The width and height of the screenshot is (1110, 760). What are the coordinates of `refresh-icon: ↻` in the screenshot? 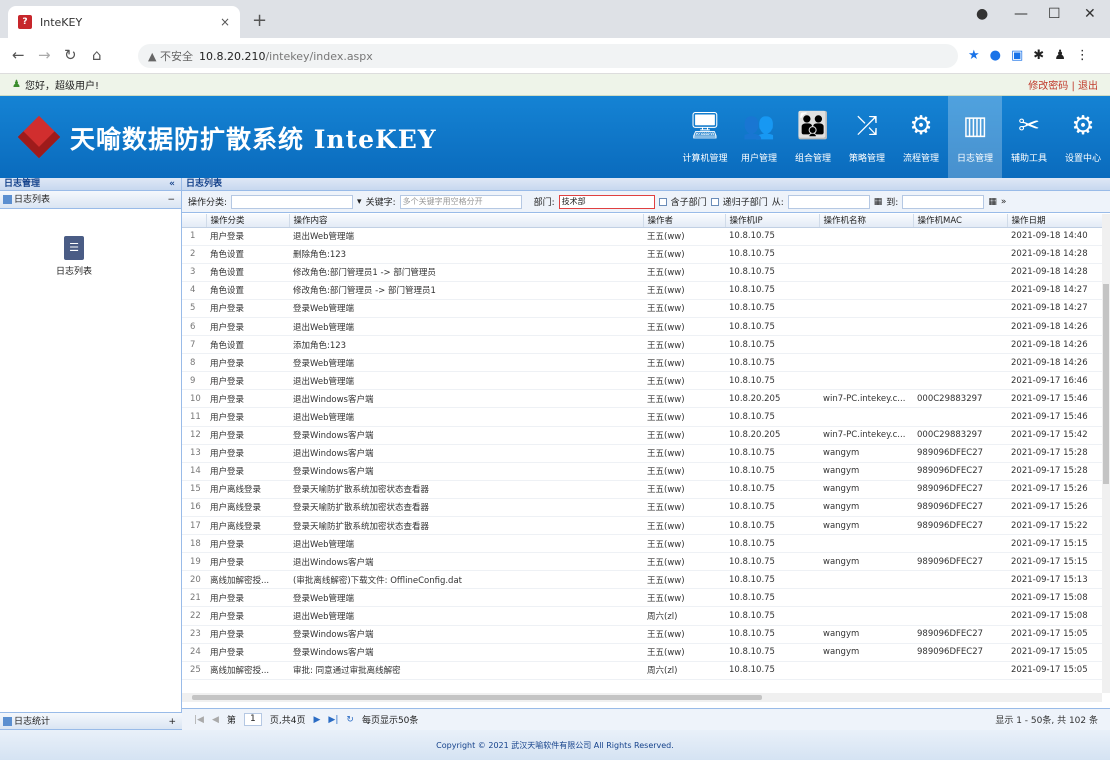 It's located at (350, 720).